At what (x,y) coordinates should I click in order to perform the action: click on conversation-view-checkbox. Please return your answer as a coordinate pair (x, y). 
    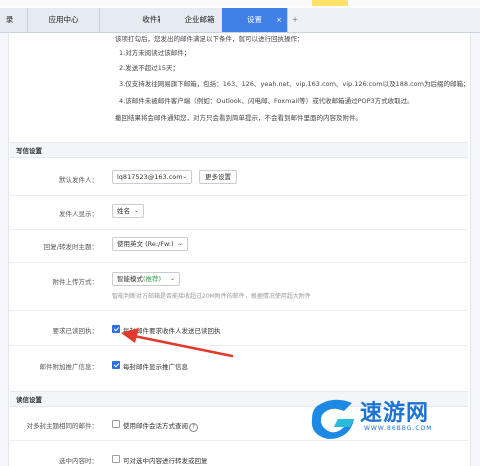
    Looking at the image, I should click on (116, 424).